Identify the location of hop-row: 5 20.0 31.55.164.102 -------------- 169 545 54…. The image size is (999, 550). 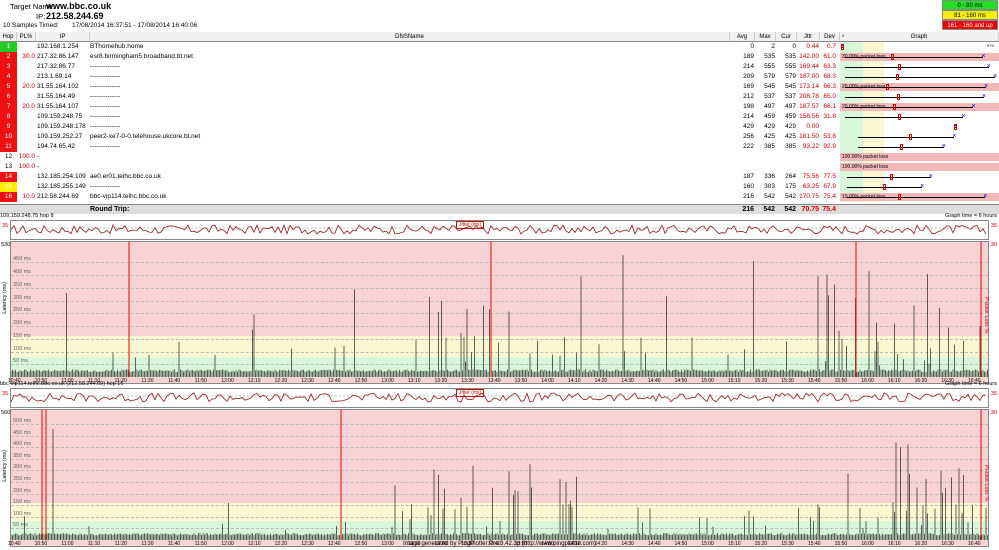
(499, 87).